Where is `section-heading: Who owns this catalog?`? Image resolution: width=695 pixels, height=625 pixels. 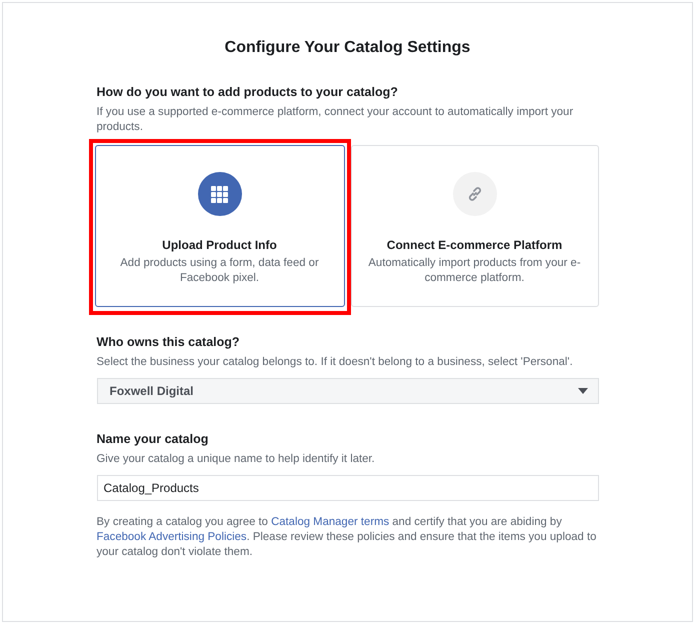 section-heading: Who owns this catalog? is located at coordinates (168, 342).